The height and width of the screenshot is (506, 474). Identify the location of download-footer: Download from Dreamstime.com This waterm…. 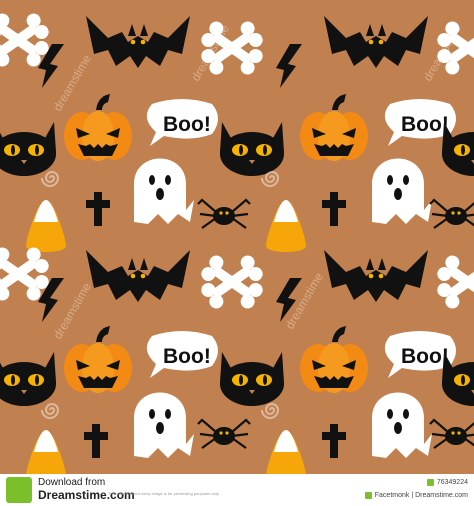
(237, 490).